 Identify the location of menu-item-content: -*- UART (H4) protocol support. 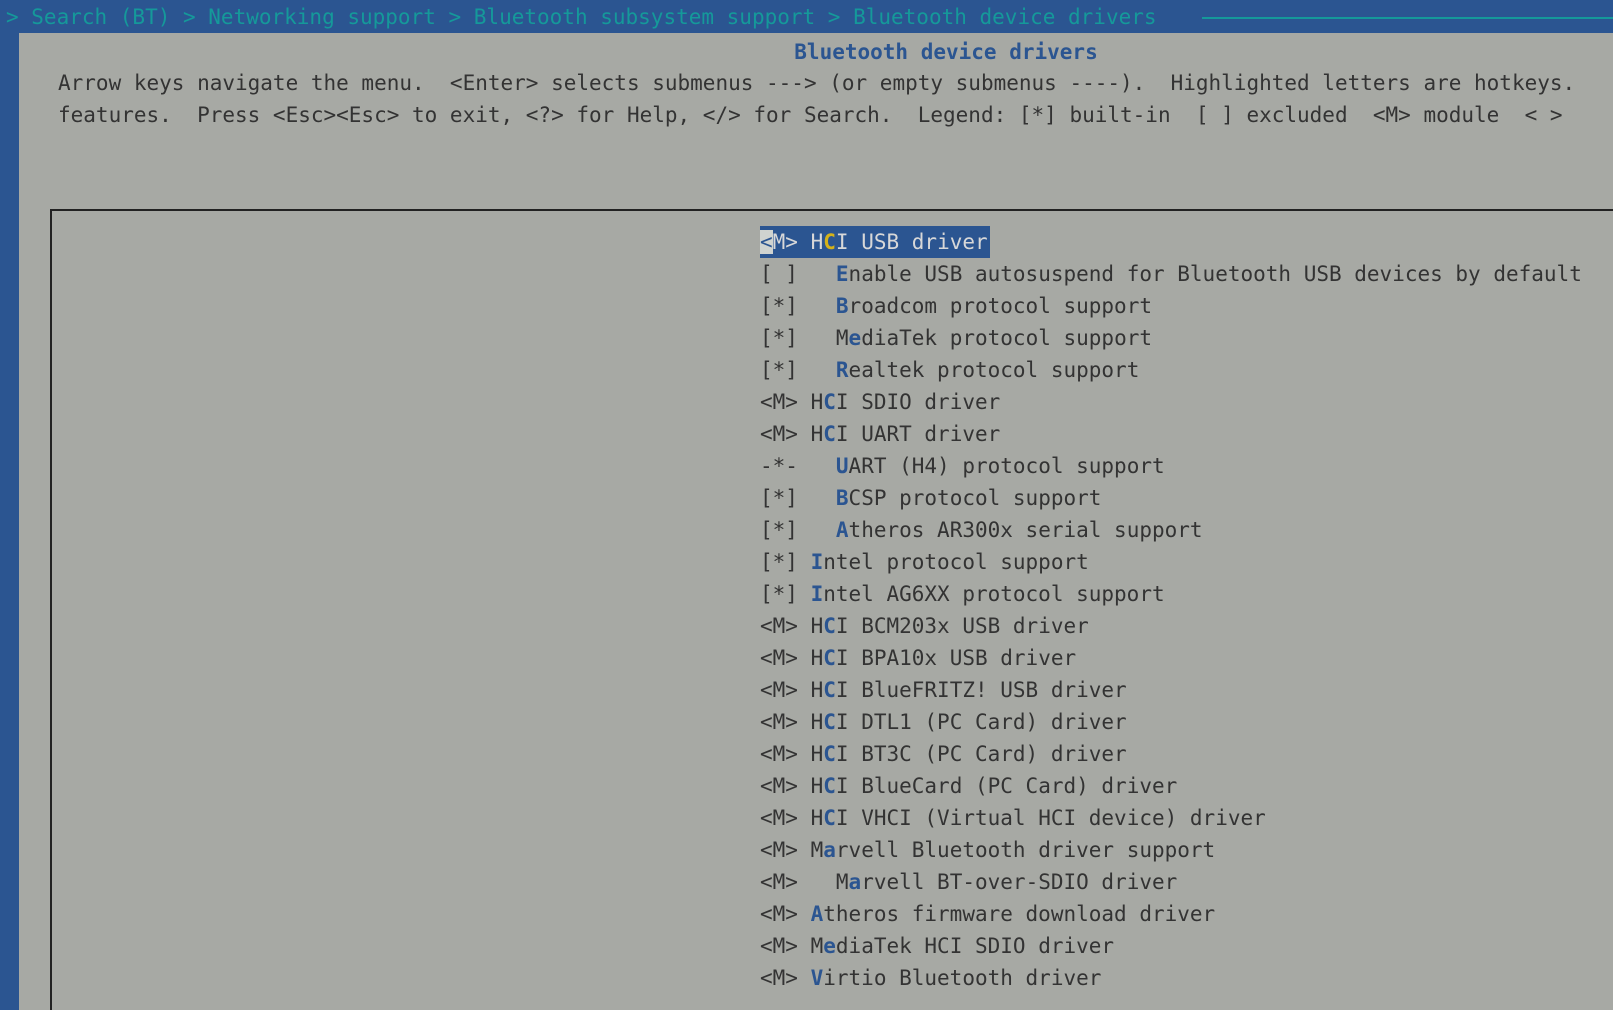
(962, 466).